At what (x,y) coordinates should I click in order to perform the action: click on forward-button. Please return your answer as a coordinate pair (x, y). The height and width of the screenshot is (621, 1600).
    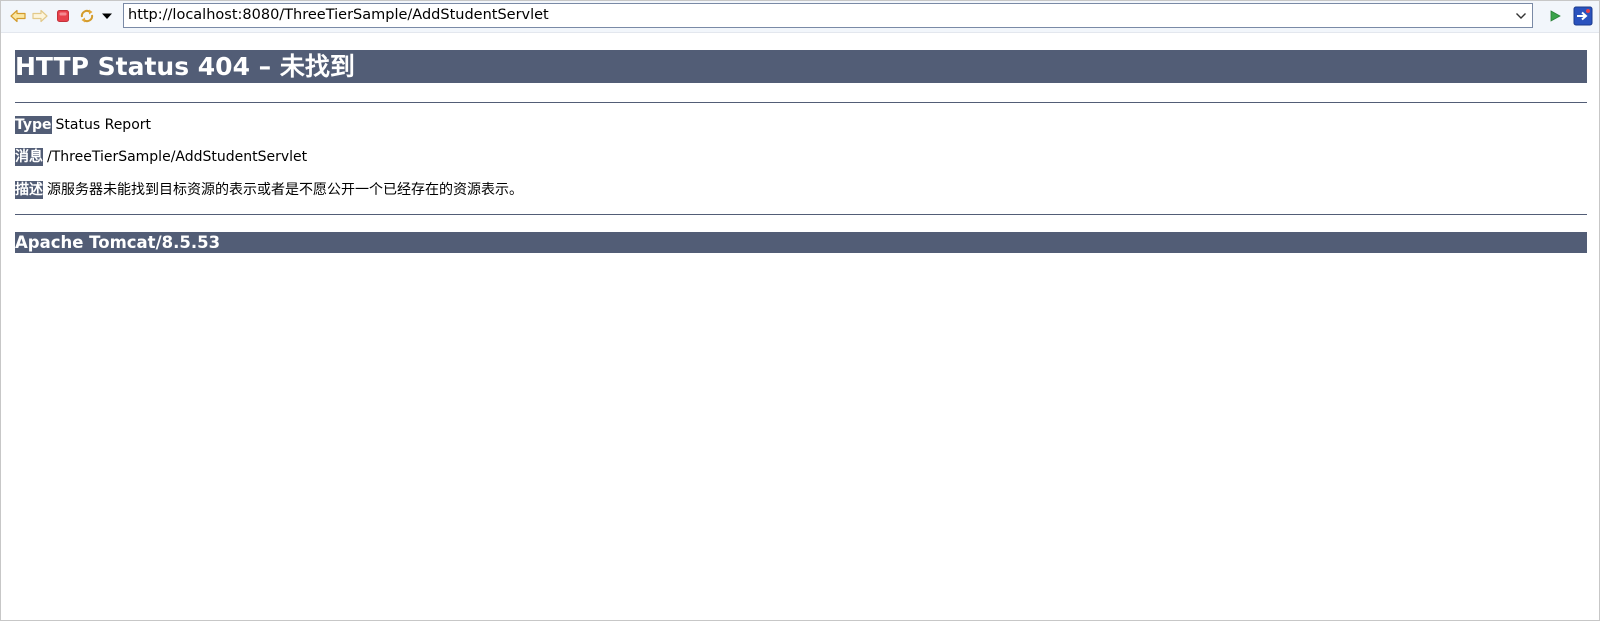
    Looking at the image, I should click on (40, 16).